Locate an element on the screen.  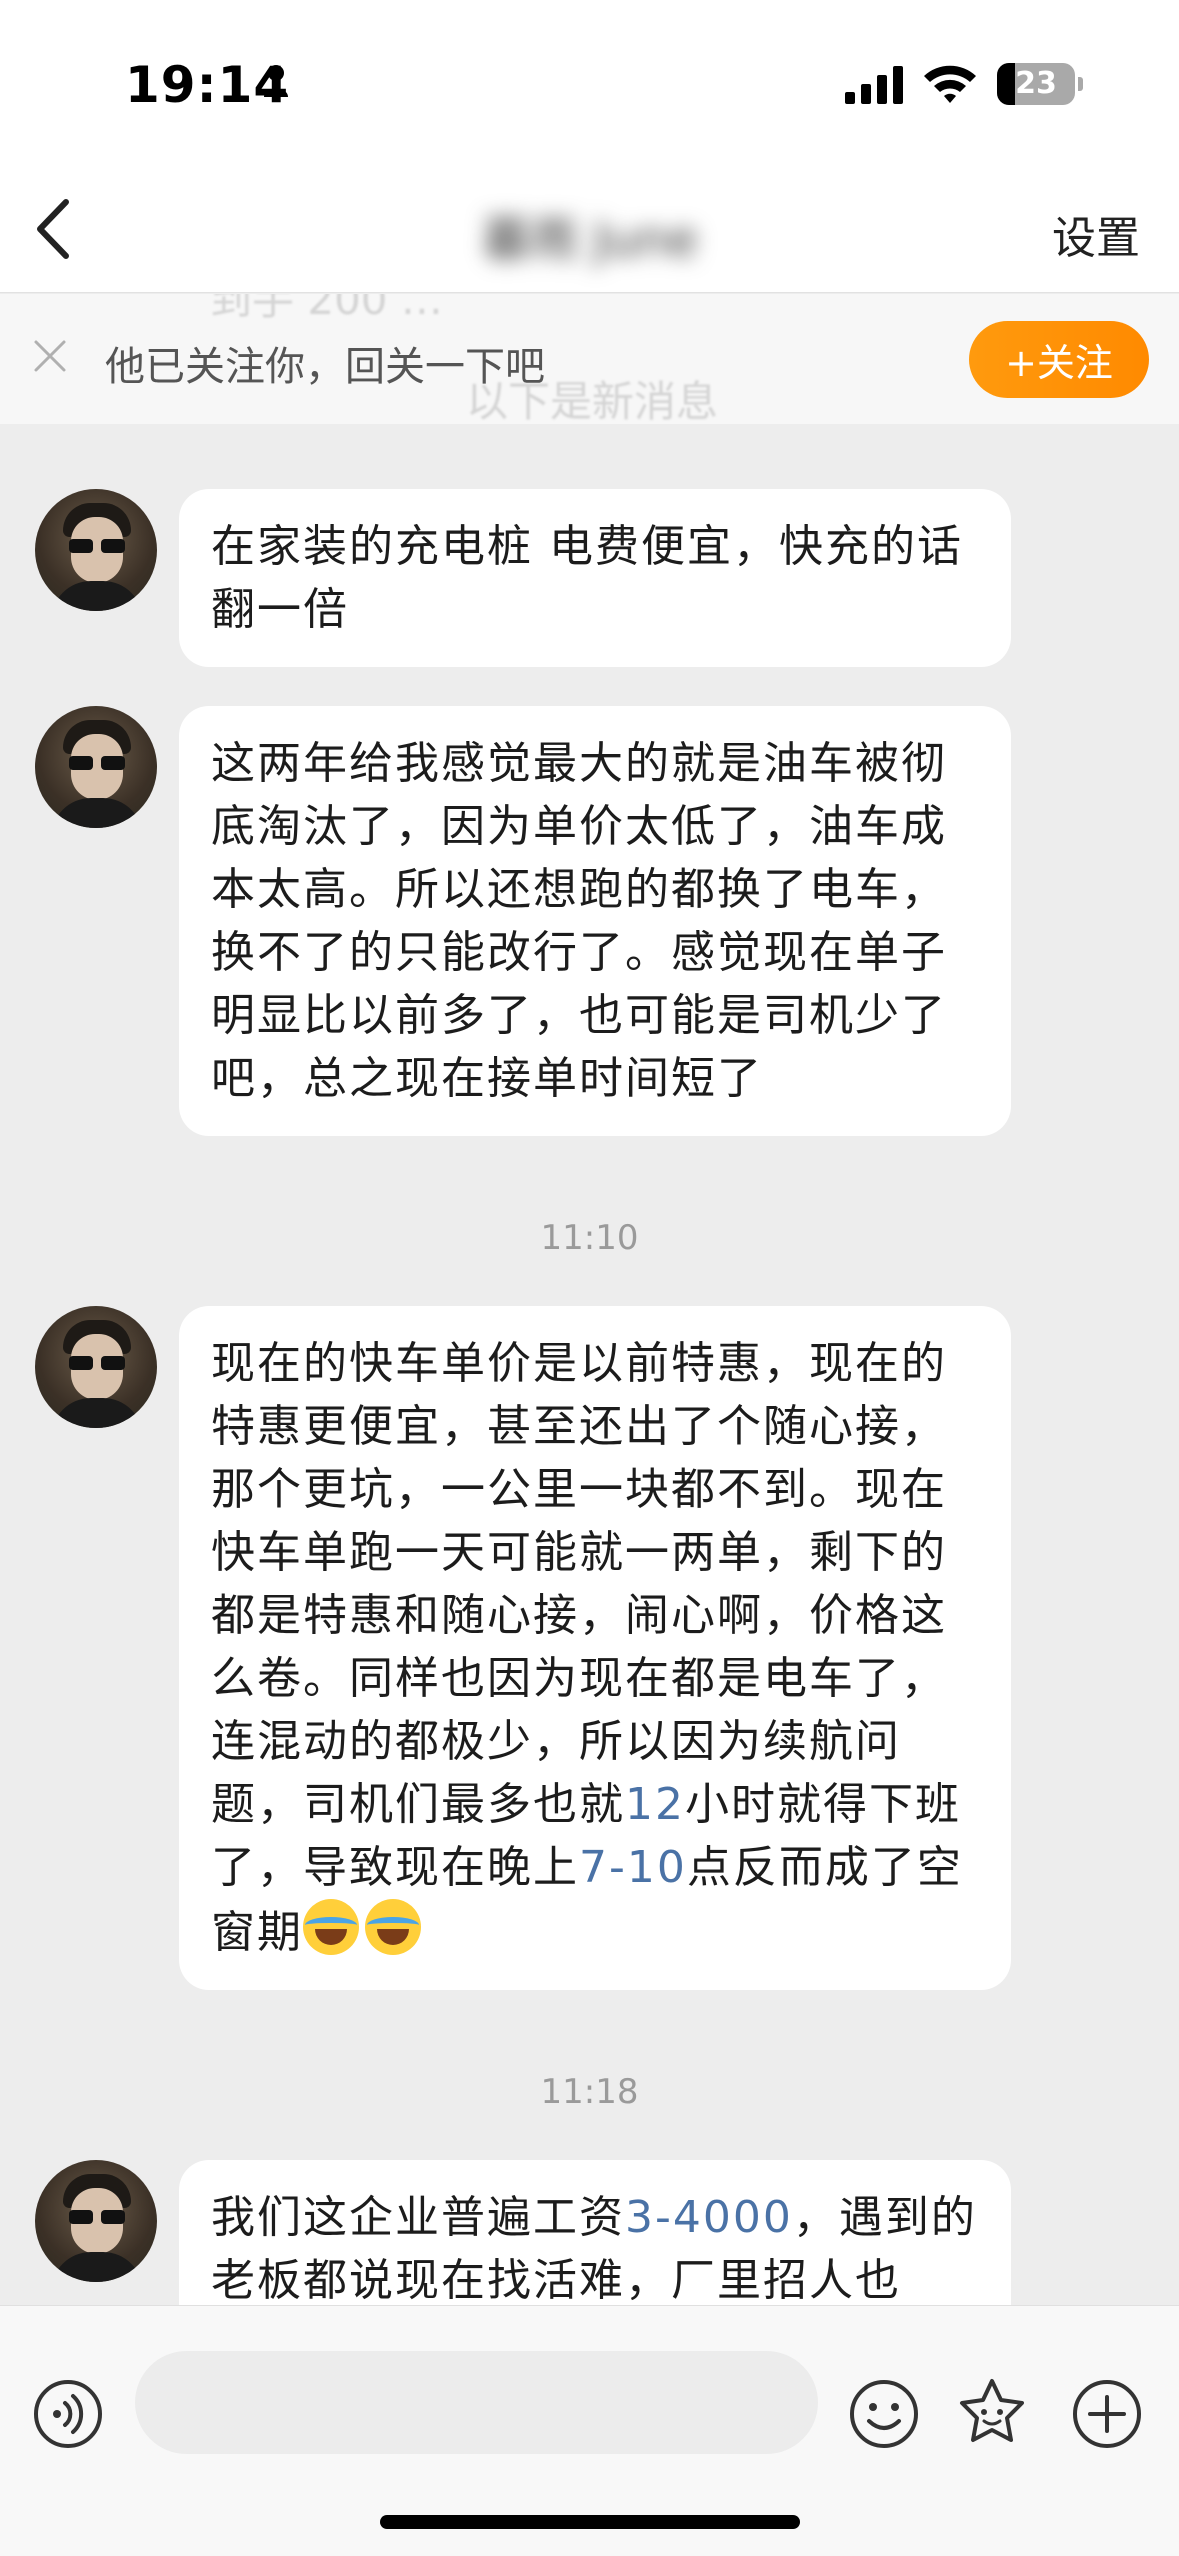
back-chevron-icon is located at coordinates (52, 229).